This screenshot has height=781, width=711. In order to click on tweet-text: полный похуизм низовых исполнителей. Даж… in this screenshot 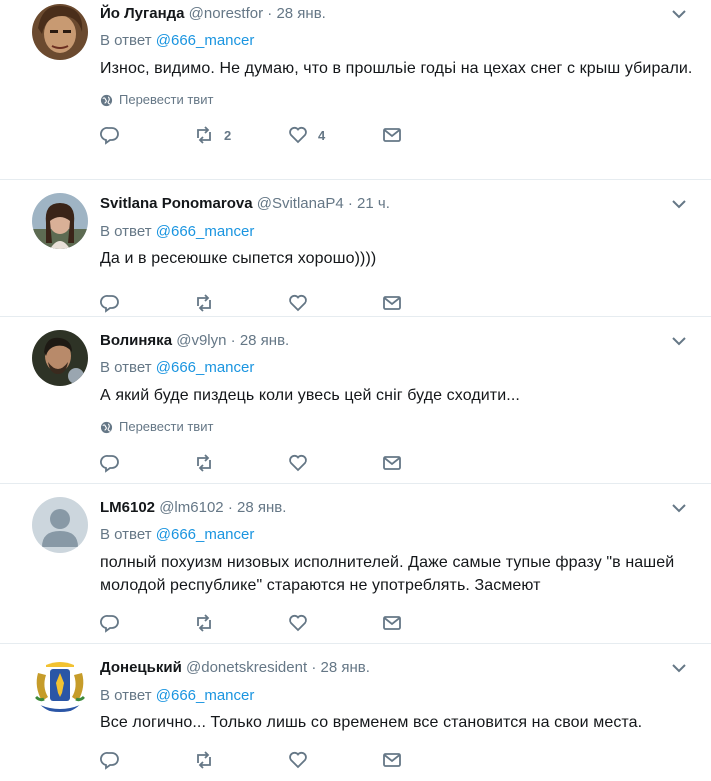, I will do `click(387, 574)`.